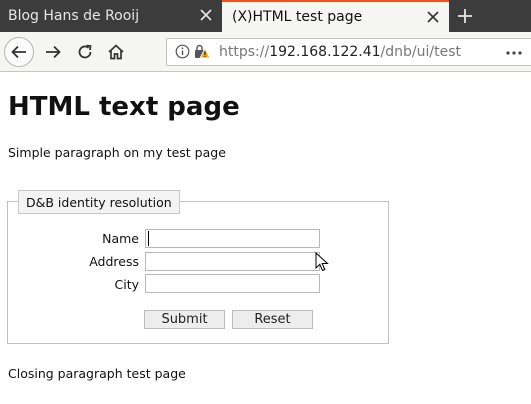 Image resolution: width=531 pixels, height=404 pixels. Describe the element at coordinates (120, 238) in the screenshot. I see `name-label: Name` at that location.